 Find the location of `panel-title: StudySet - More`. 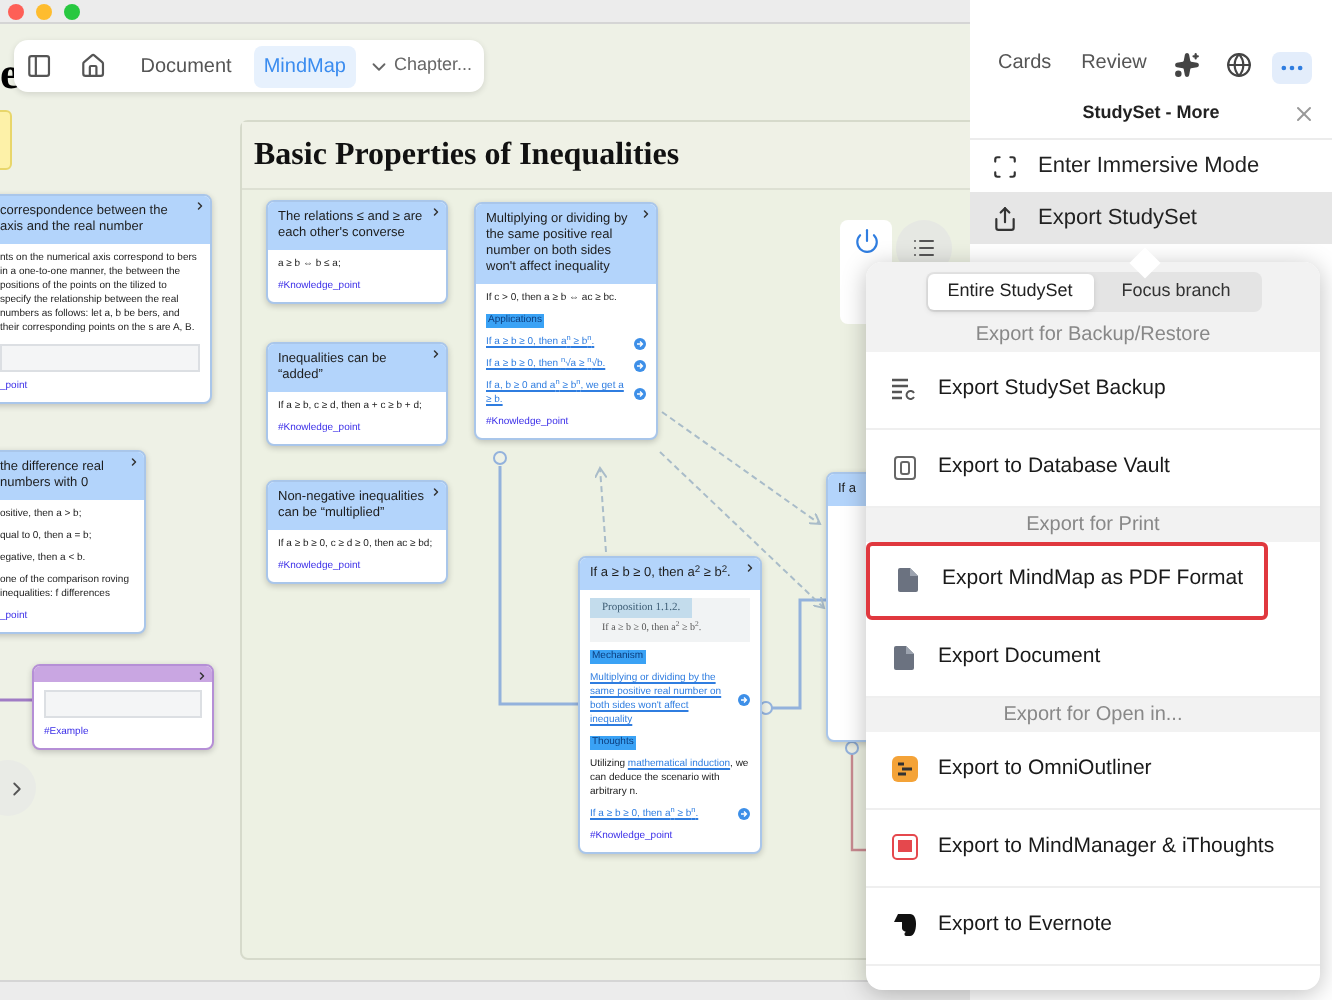

panel-title: StudySet - More is located at coordinates (1151, 113).